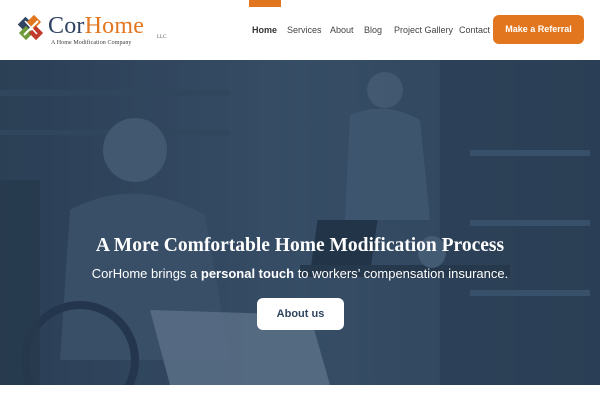 Image resolution: width=600 pixels, height=400 pixels. I want to click on logo-wordmark: CorHome, so click(96, 26).